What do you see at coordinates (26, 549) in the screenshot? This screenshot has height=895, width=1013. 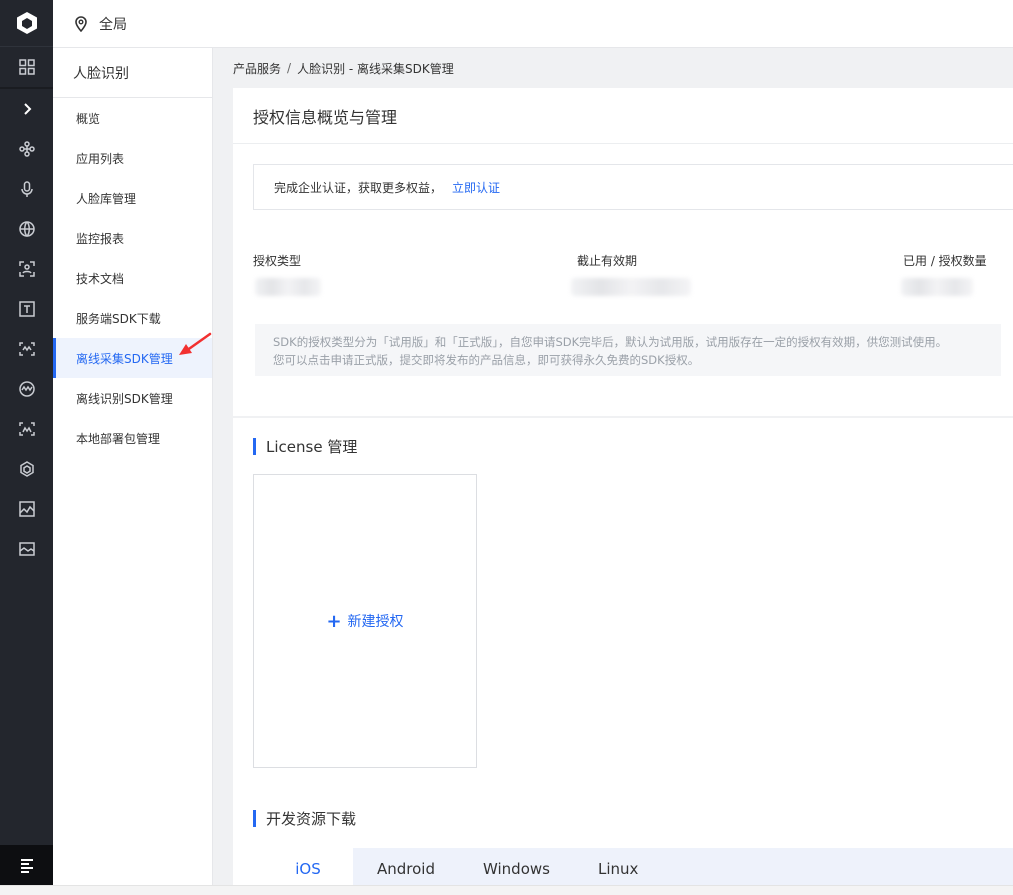 I see `landscape-icon` at bounding box center [26, 549].